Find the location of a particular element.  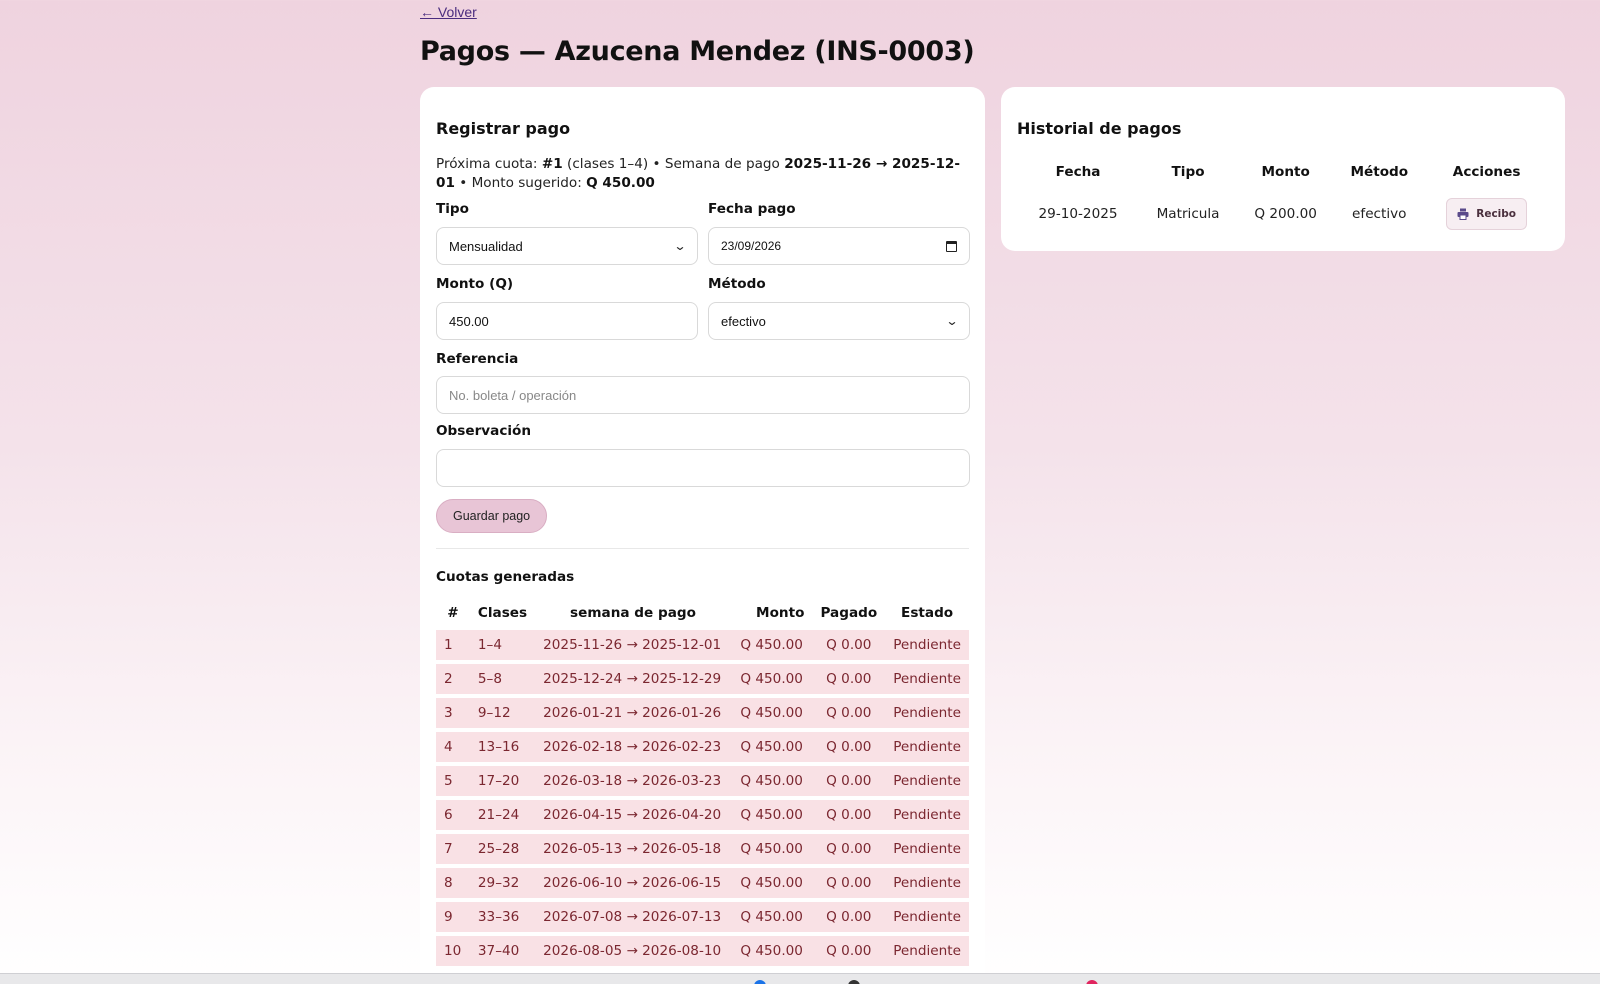

referencia-input: No. boleta / operación is located at coordinates (703, 395).